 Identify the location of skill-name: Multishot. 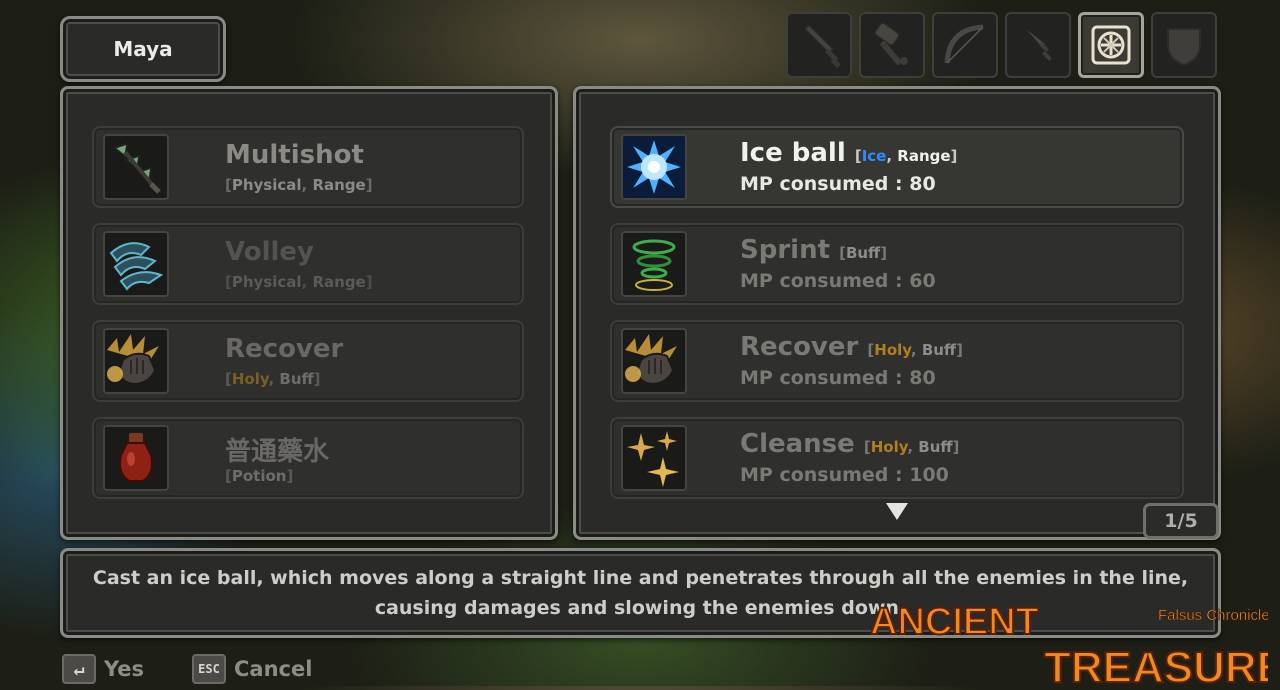
(294, 155).